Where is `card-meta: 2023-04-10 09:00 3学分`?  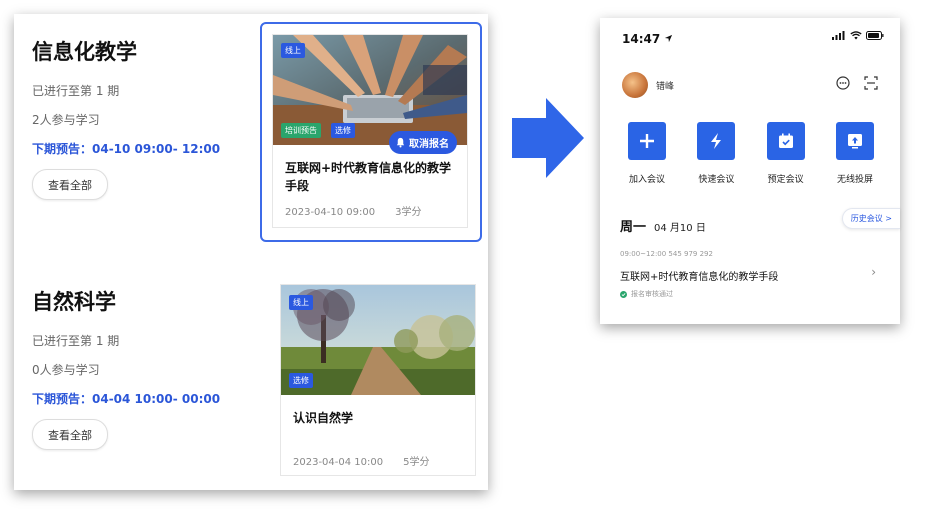 card-meta: 2023-04-10 09:00 3学分 is located at coordinates (353, 210).